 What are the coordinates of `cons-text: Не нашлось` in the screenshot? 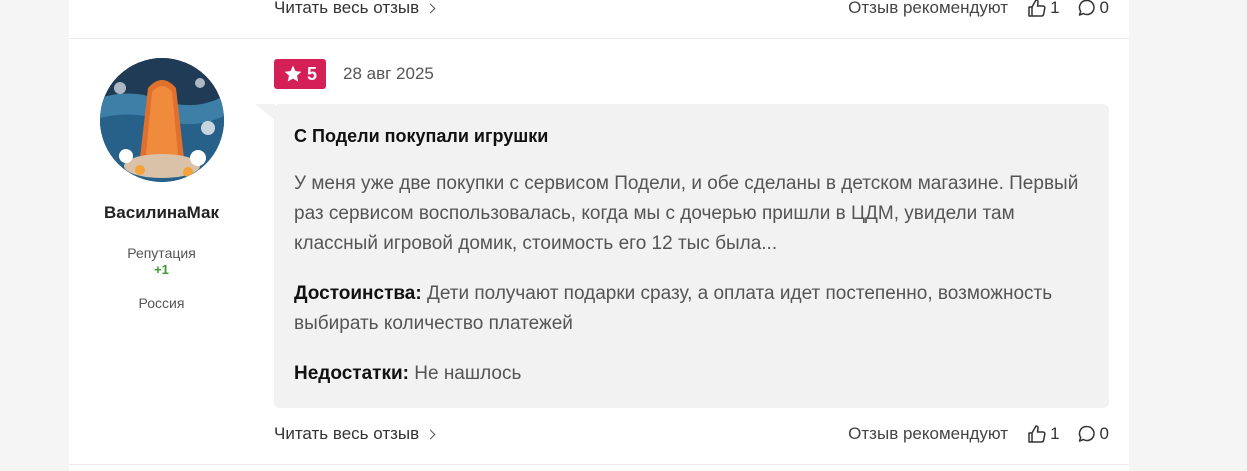 It's located at (468, 373).